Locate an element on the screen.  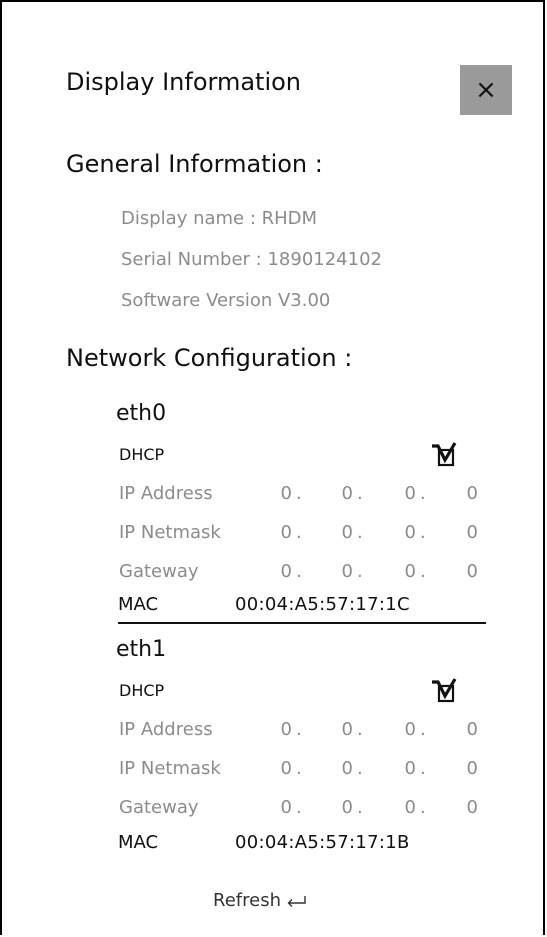
close-icon: × is located at coordinates (486, 90).